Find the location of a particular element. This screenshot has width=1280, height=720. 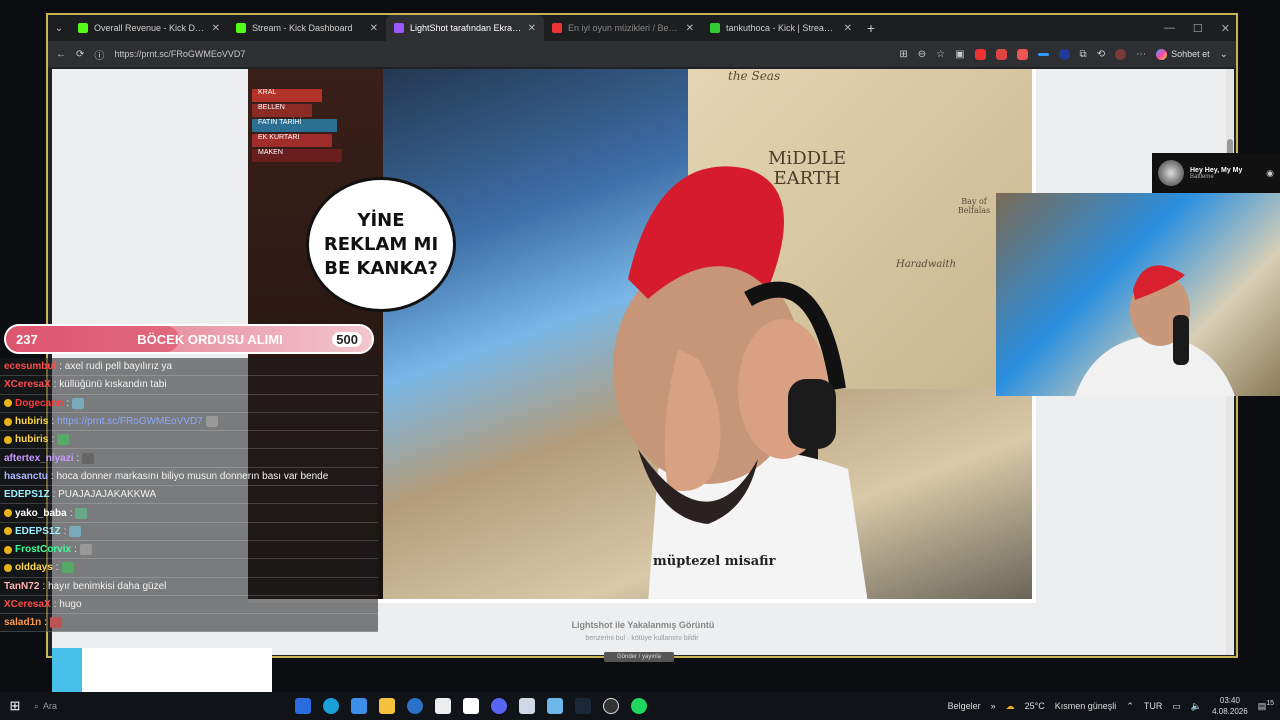

refresh-icon: ⟳ is located at coordinates (80, 54).